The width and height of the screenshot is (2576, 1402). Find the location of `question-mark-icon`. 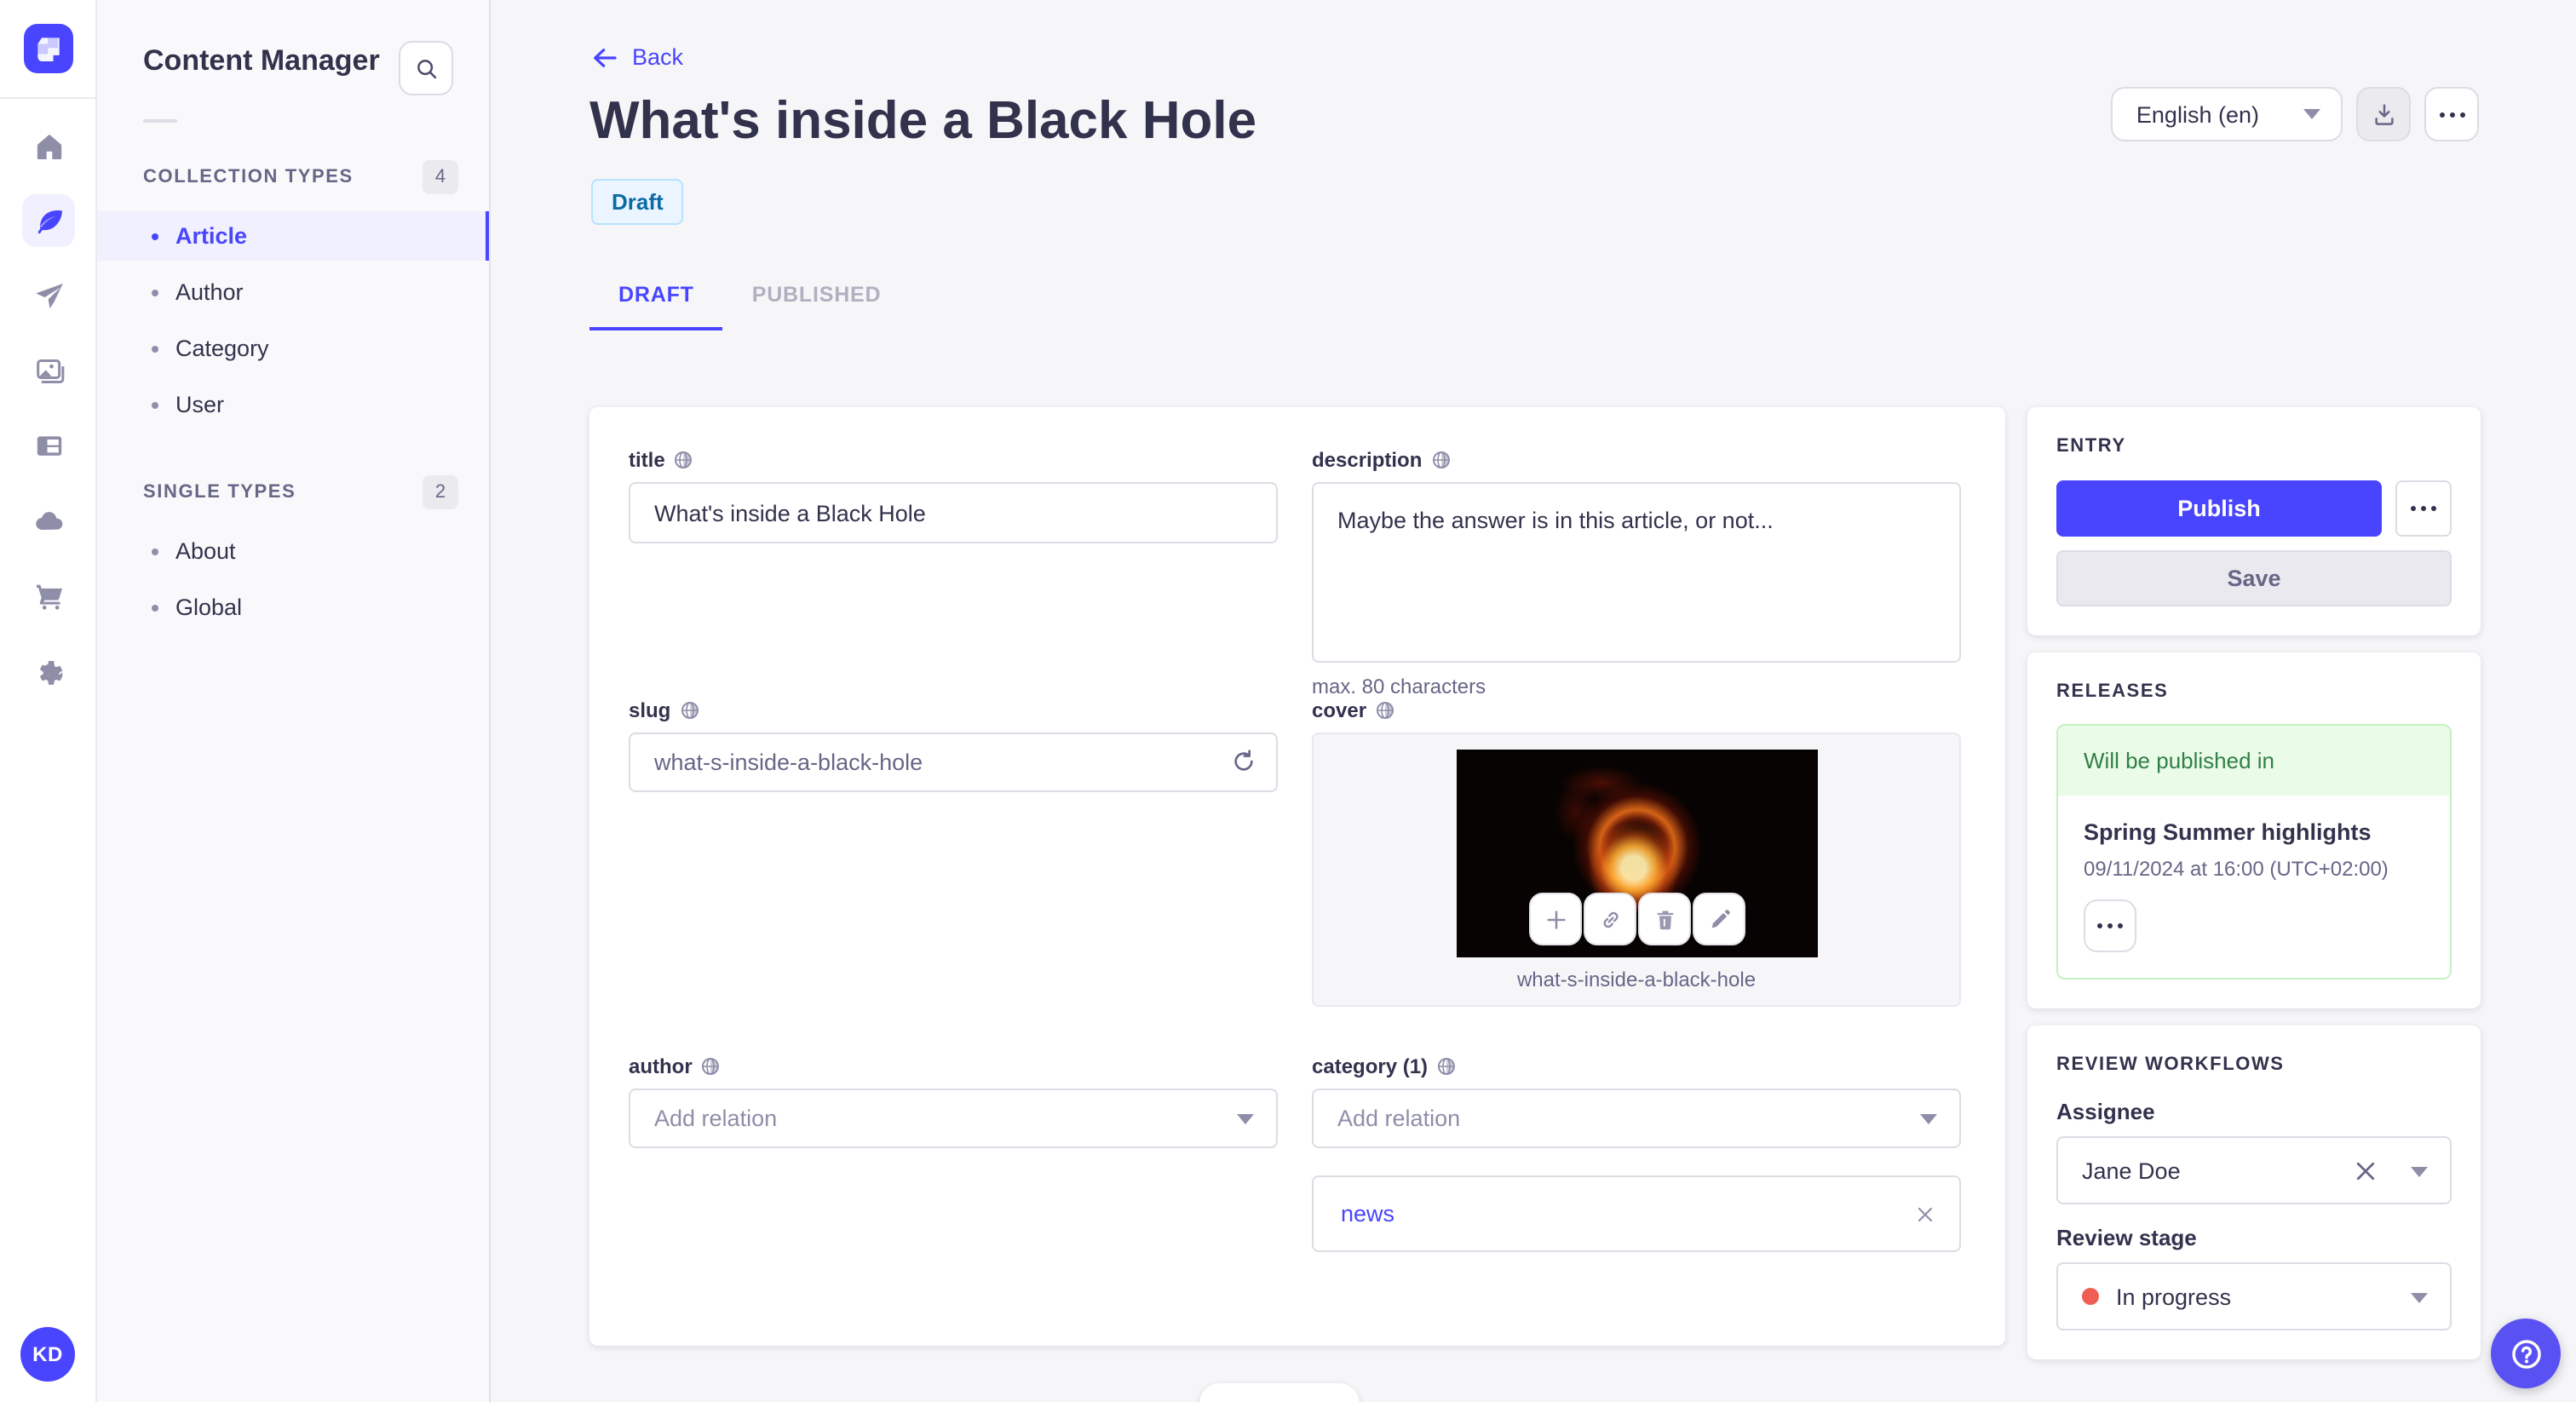

question-mark-icon is located at coordinates (2525, 1353).